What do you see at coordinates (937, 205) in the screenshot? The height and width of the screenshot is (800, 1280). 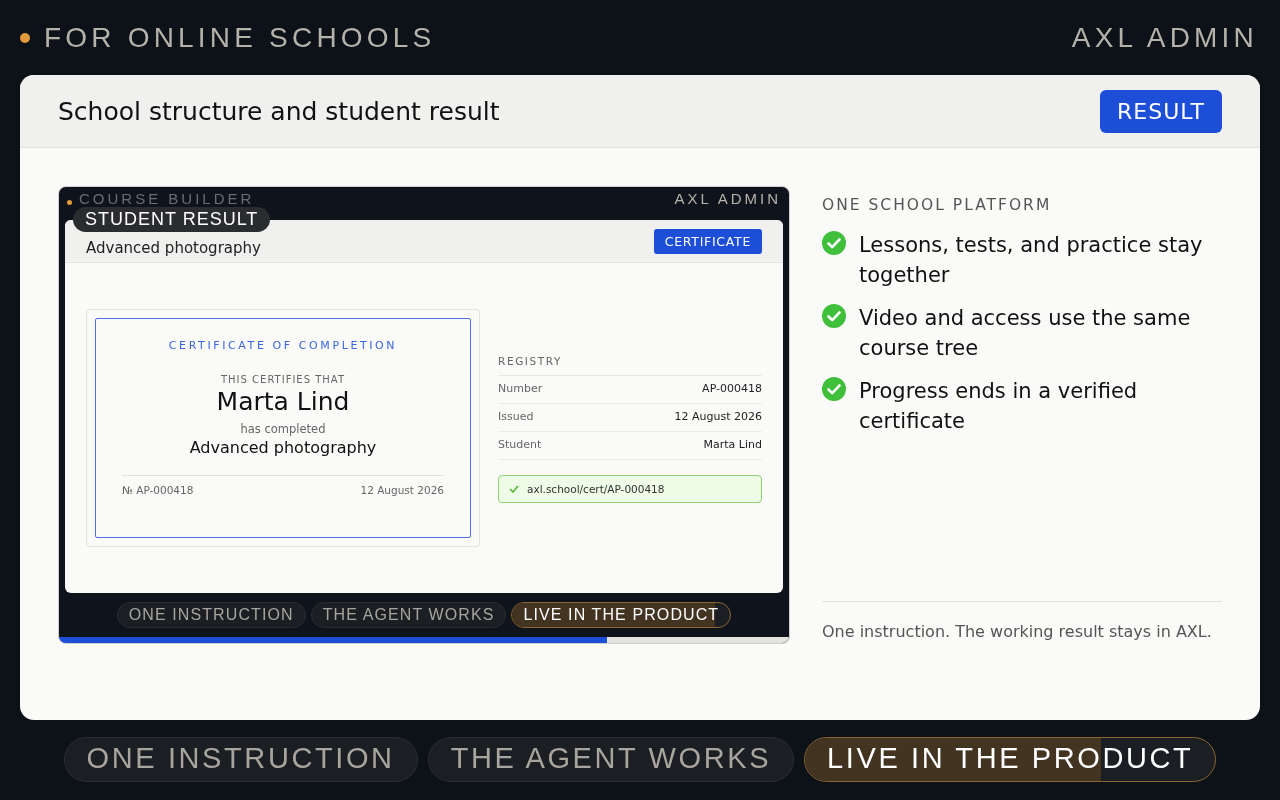 I see `features-title: ONE SCHOOL PLATFORM` at bounding box center [937, 205].